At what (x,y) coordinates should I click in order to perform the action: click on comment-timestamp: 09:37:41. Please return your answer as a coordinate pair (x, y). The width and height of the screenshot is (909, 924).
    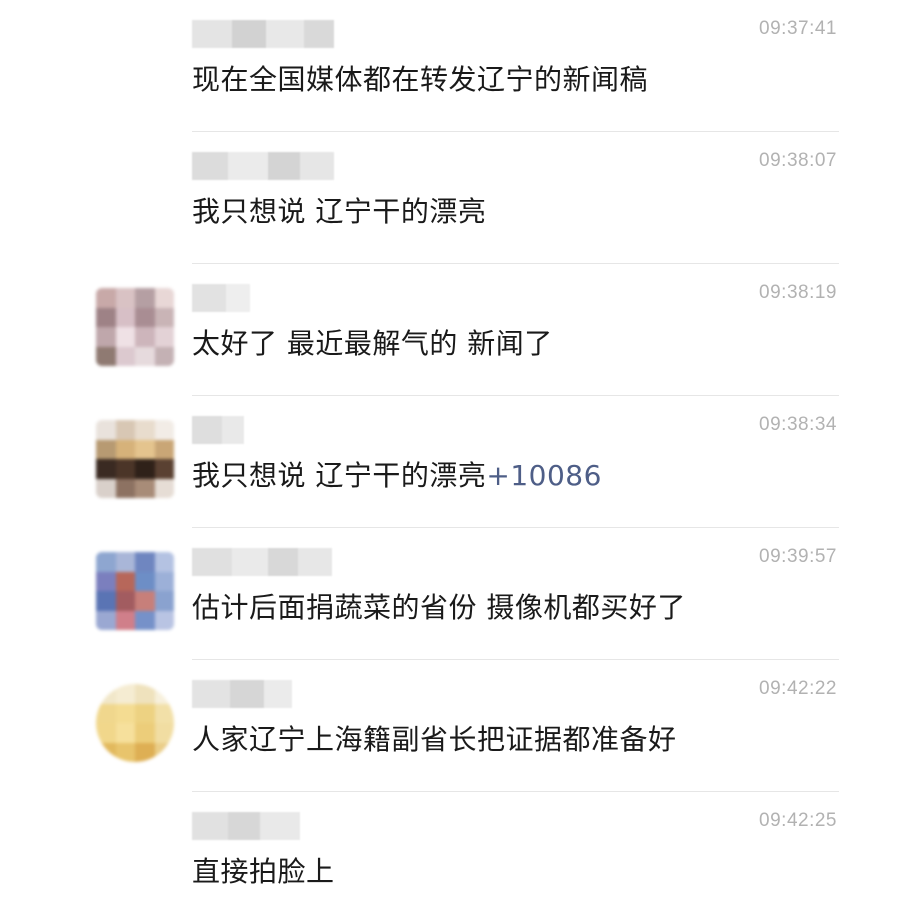
    Looking at the image, I should click on (798, 28).